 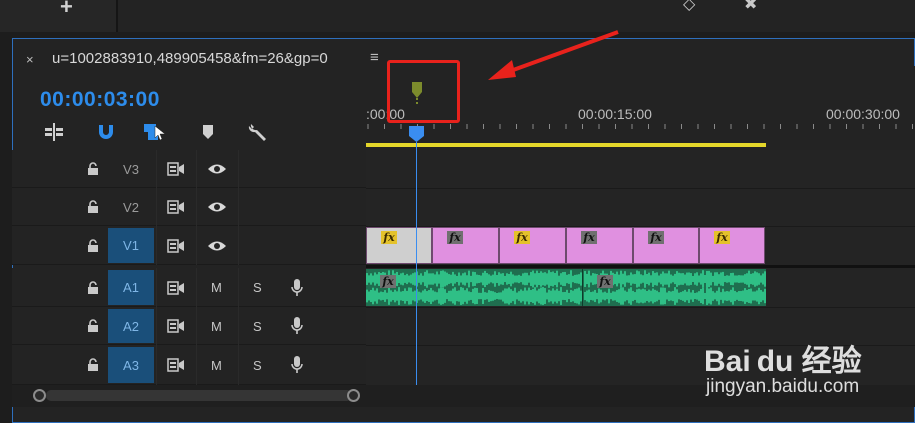 I want to click on track-label-v2: V2, so click(x=131, y=207).